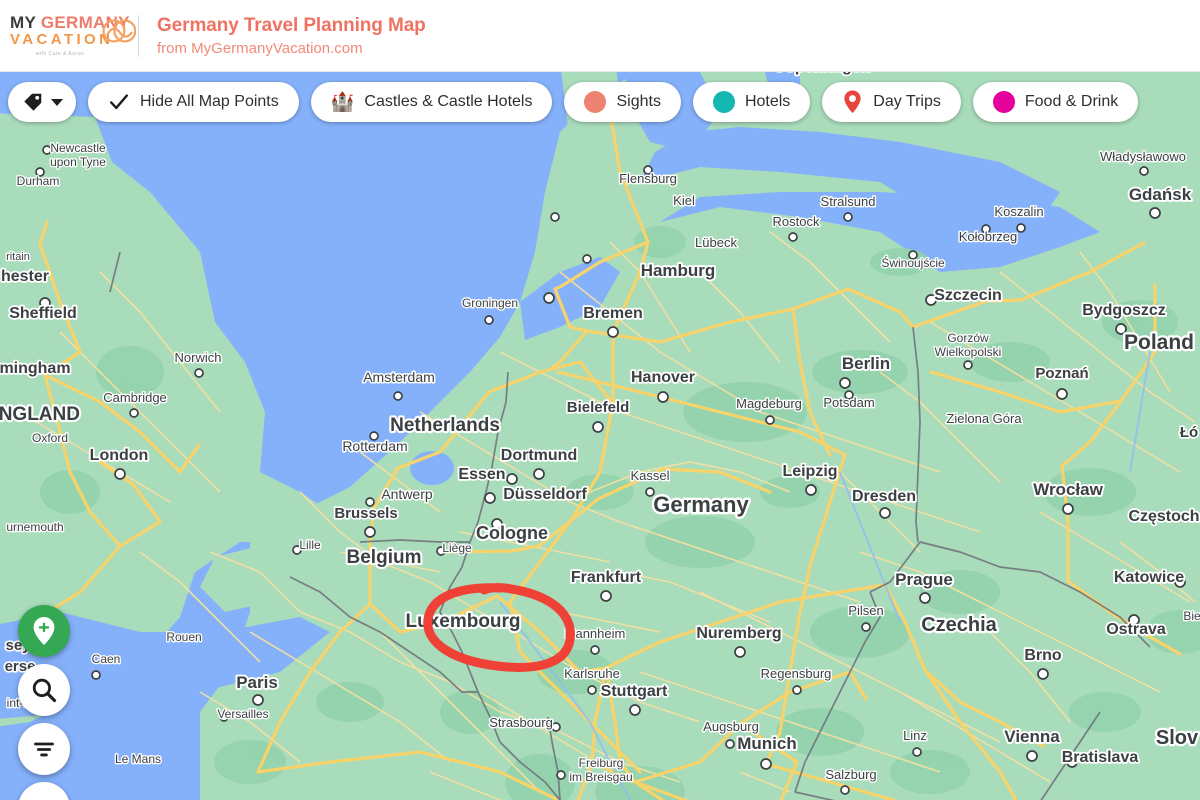 The image size is (1200, 800). What do you see at coordinates (119, 102) in the screenshot?
I see `check-icon` at bounding box center [119, 102].